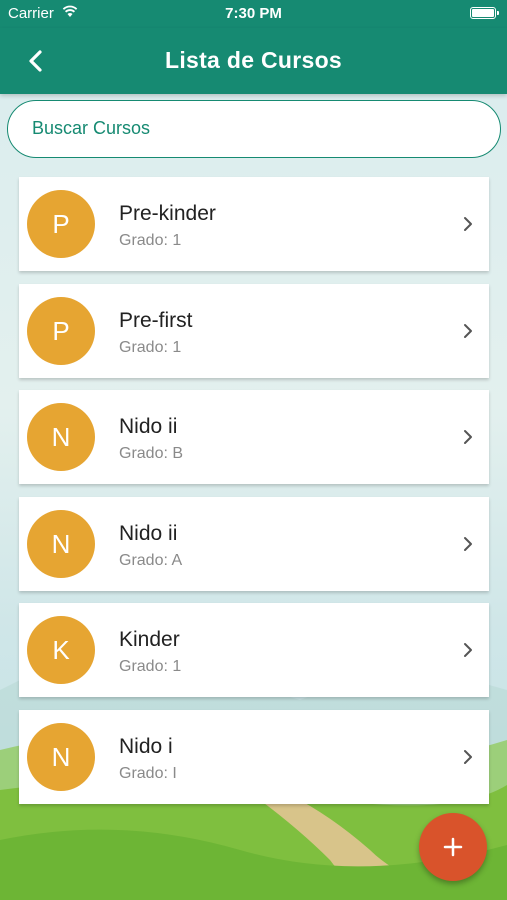  I want to click on battery-icon, so click(484, 13).